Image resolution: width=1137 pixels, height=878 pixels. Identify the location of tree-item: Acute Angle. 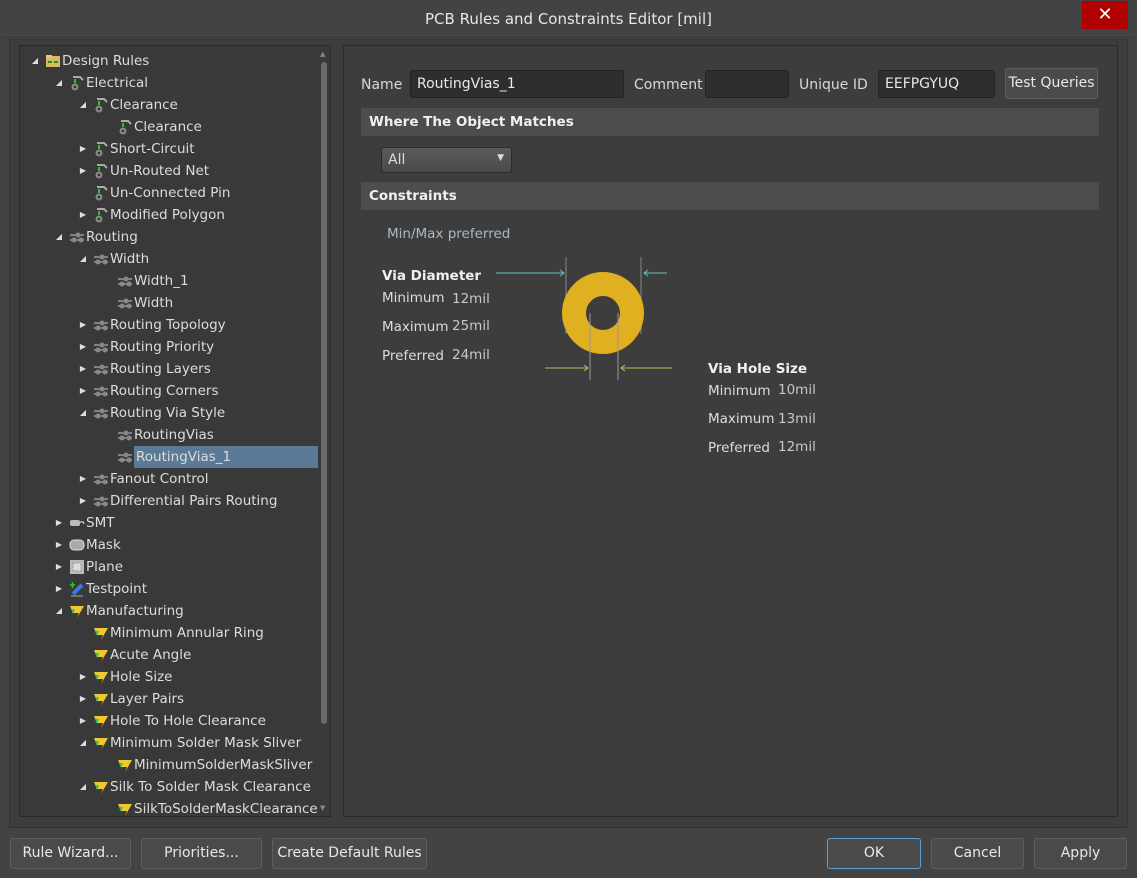
(170, 655).